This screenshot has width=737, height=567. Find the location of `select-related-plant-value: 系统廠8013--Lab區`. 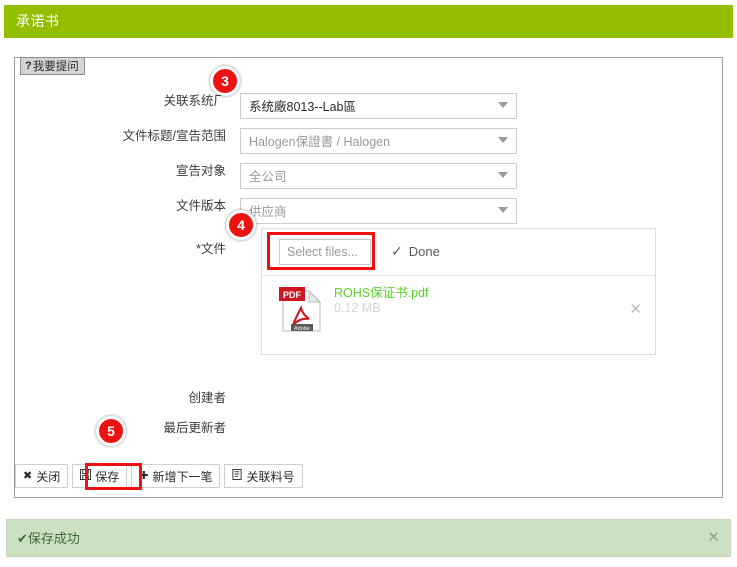

select-related-plant-value: 系统廠8013--Lab區 is located at coordinates (302, 107).